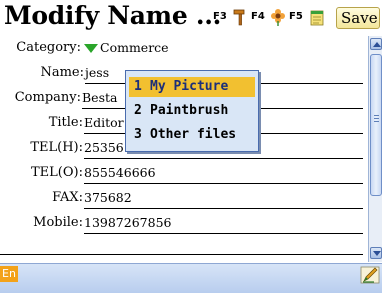 The image size is (382, 293). What do you see at coordinates (120, 172) in the screenshot?
I see `tel-office-field: 855546666` at bounding box center [120, 172].